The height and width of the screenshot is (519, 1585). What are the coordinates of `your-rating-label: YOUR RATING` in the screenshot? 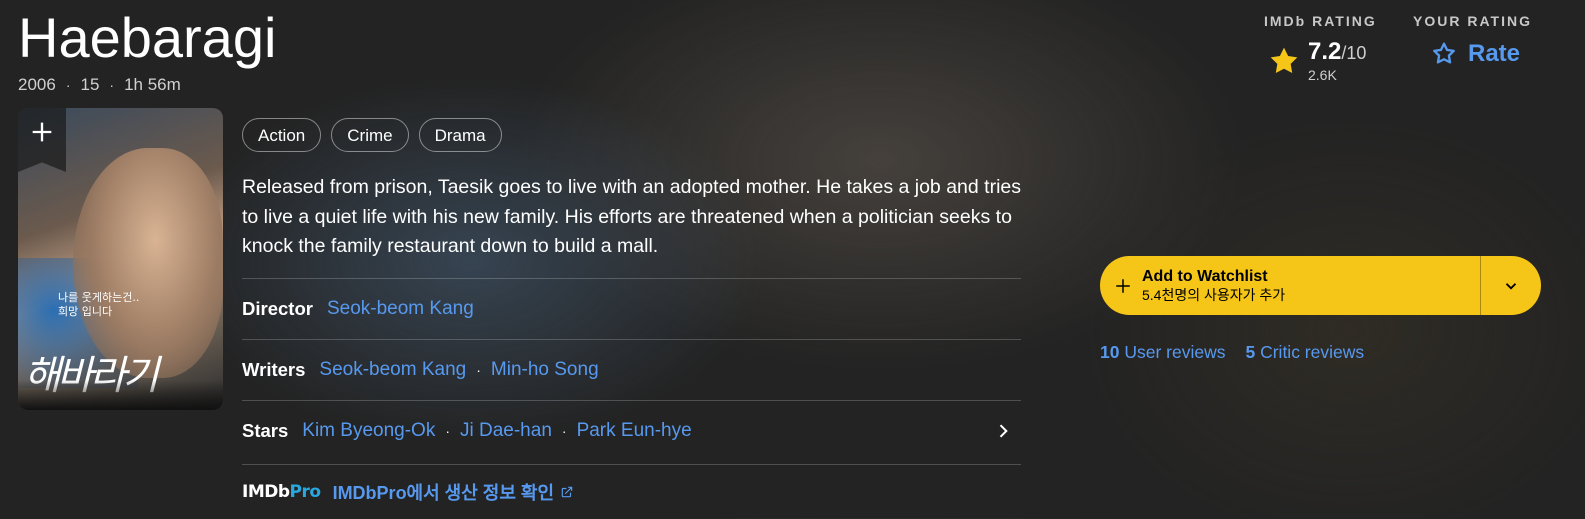 It's located at (1472, 21).